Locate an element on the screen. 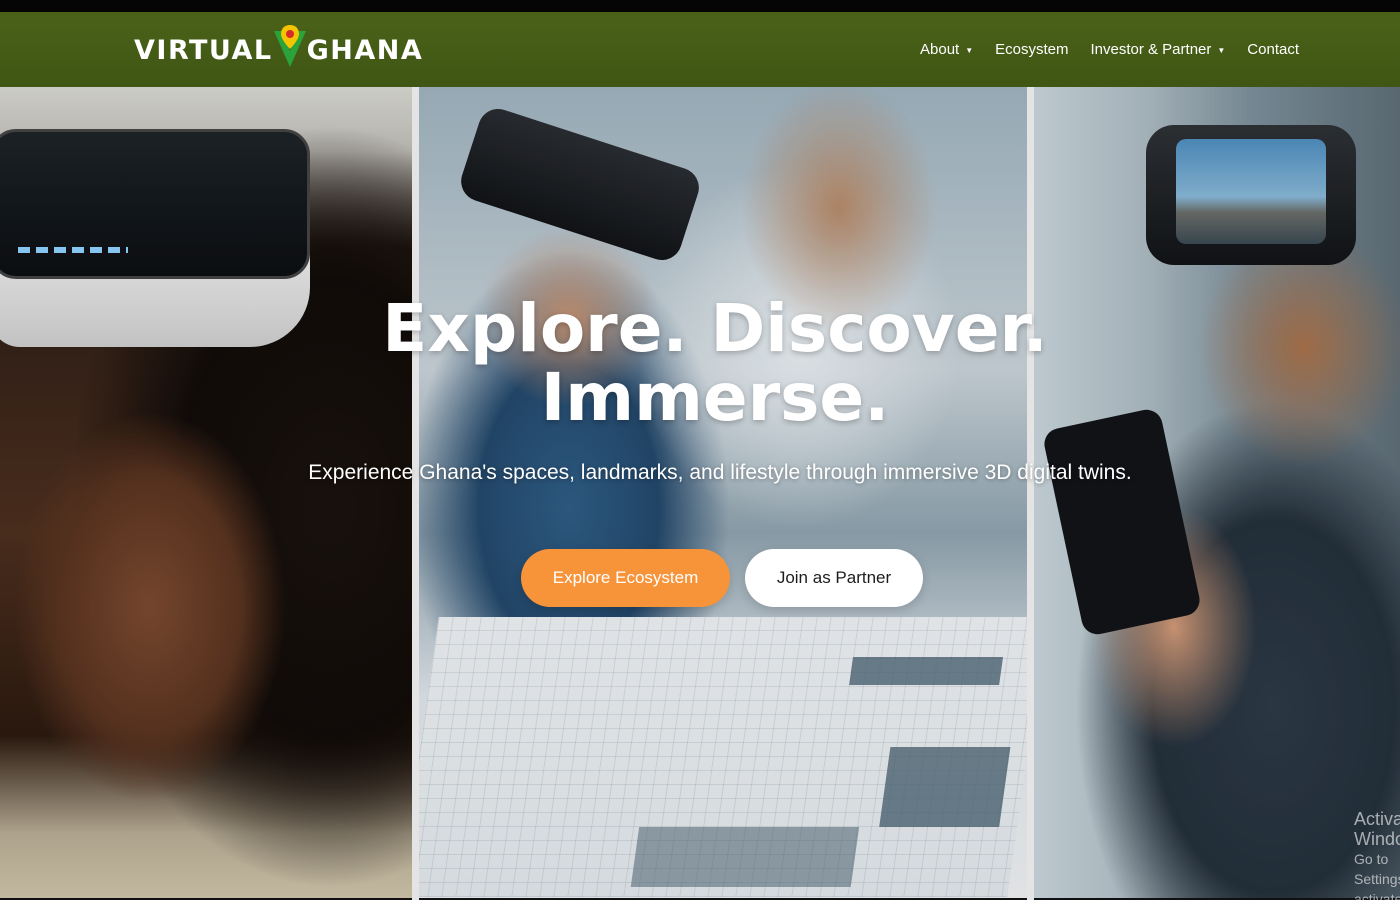 The image size is (1400, 900). nav-investor-partner: Investor & Partner ▼ is located at coordinates (1157, 49).